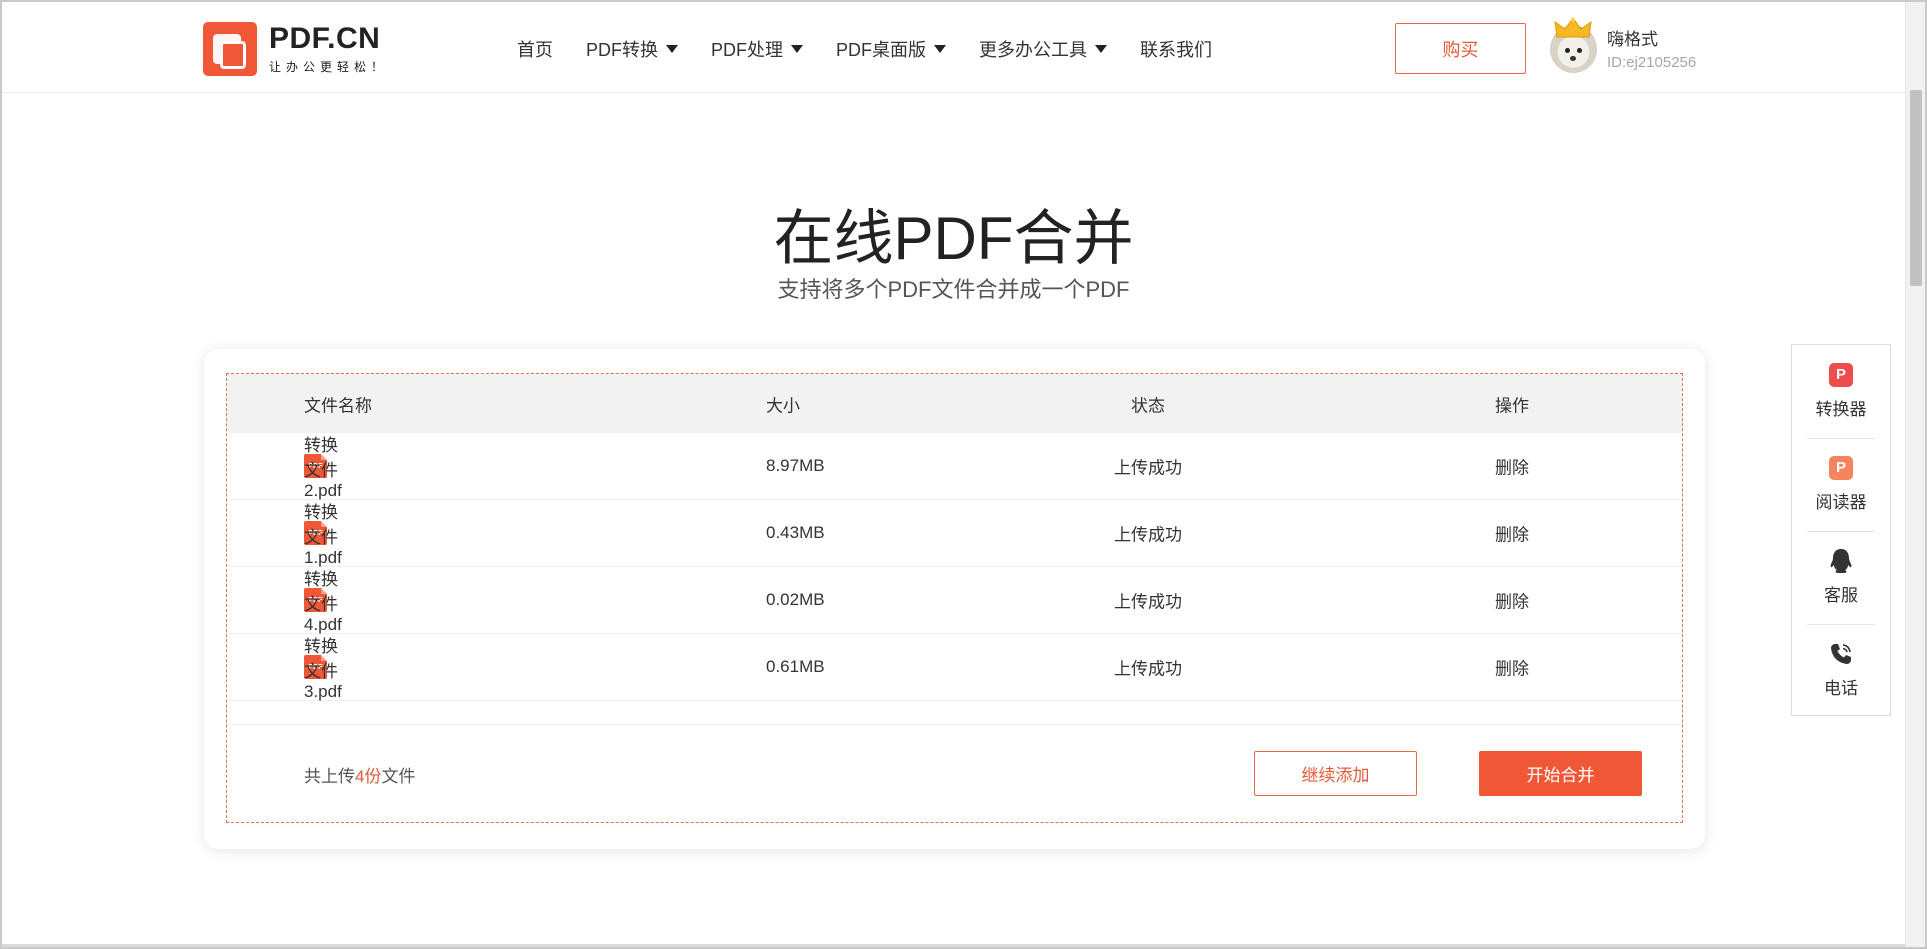 The image size is (1927, 949). I want to click on table-row: PDF 转换文件2.pdf 8.97MB 上传成功 删除, so click(954, 466).